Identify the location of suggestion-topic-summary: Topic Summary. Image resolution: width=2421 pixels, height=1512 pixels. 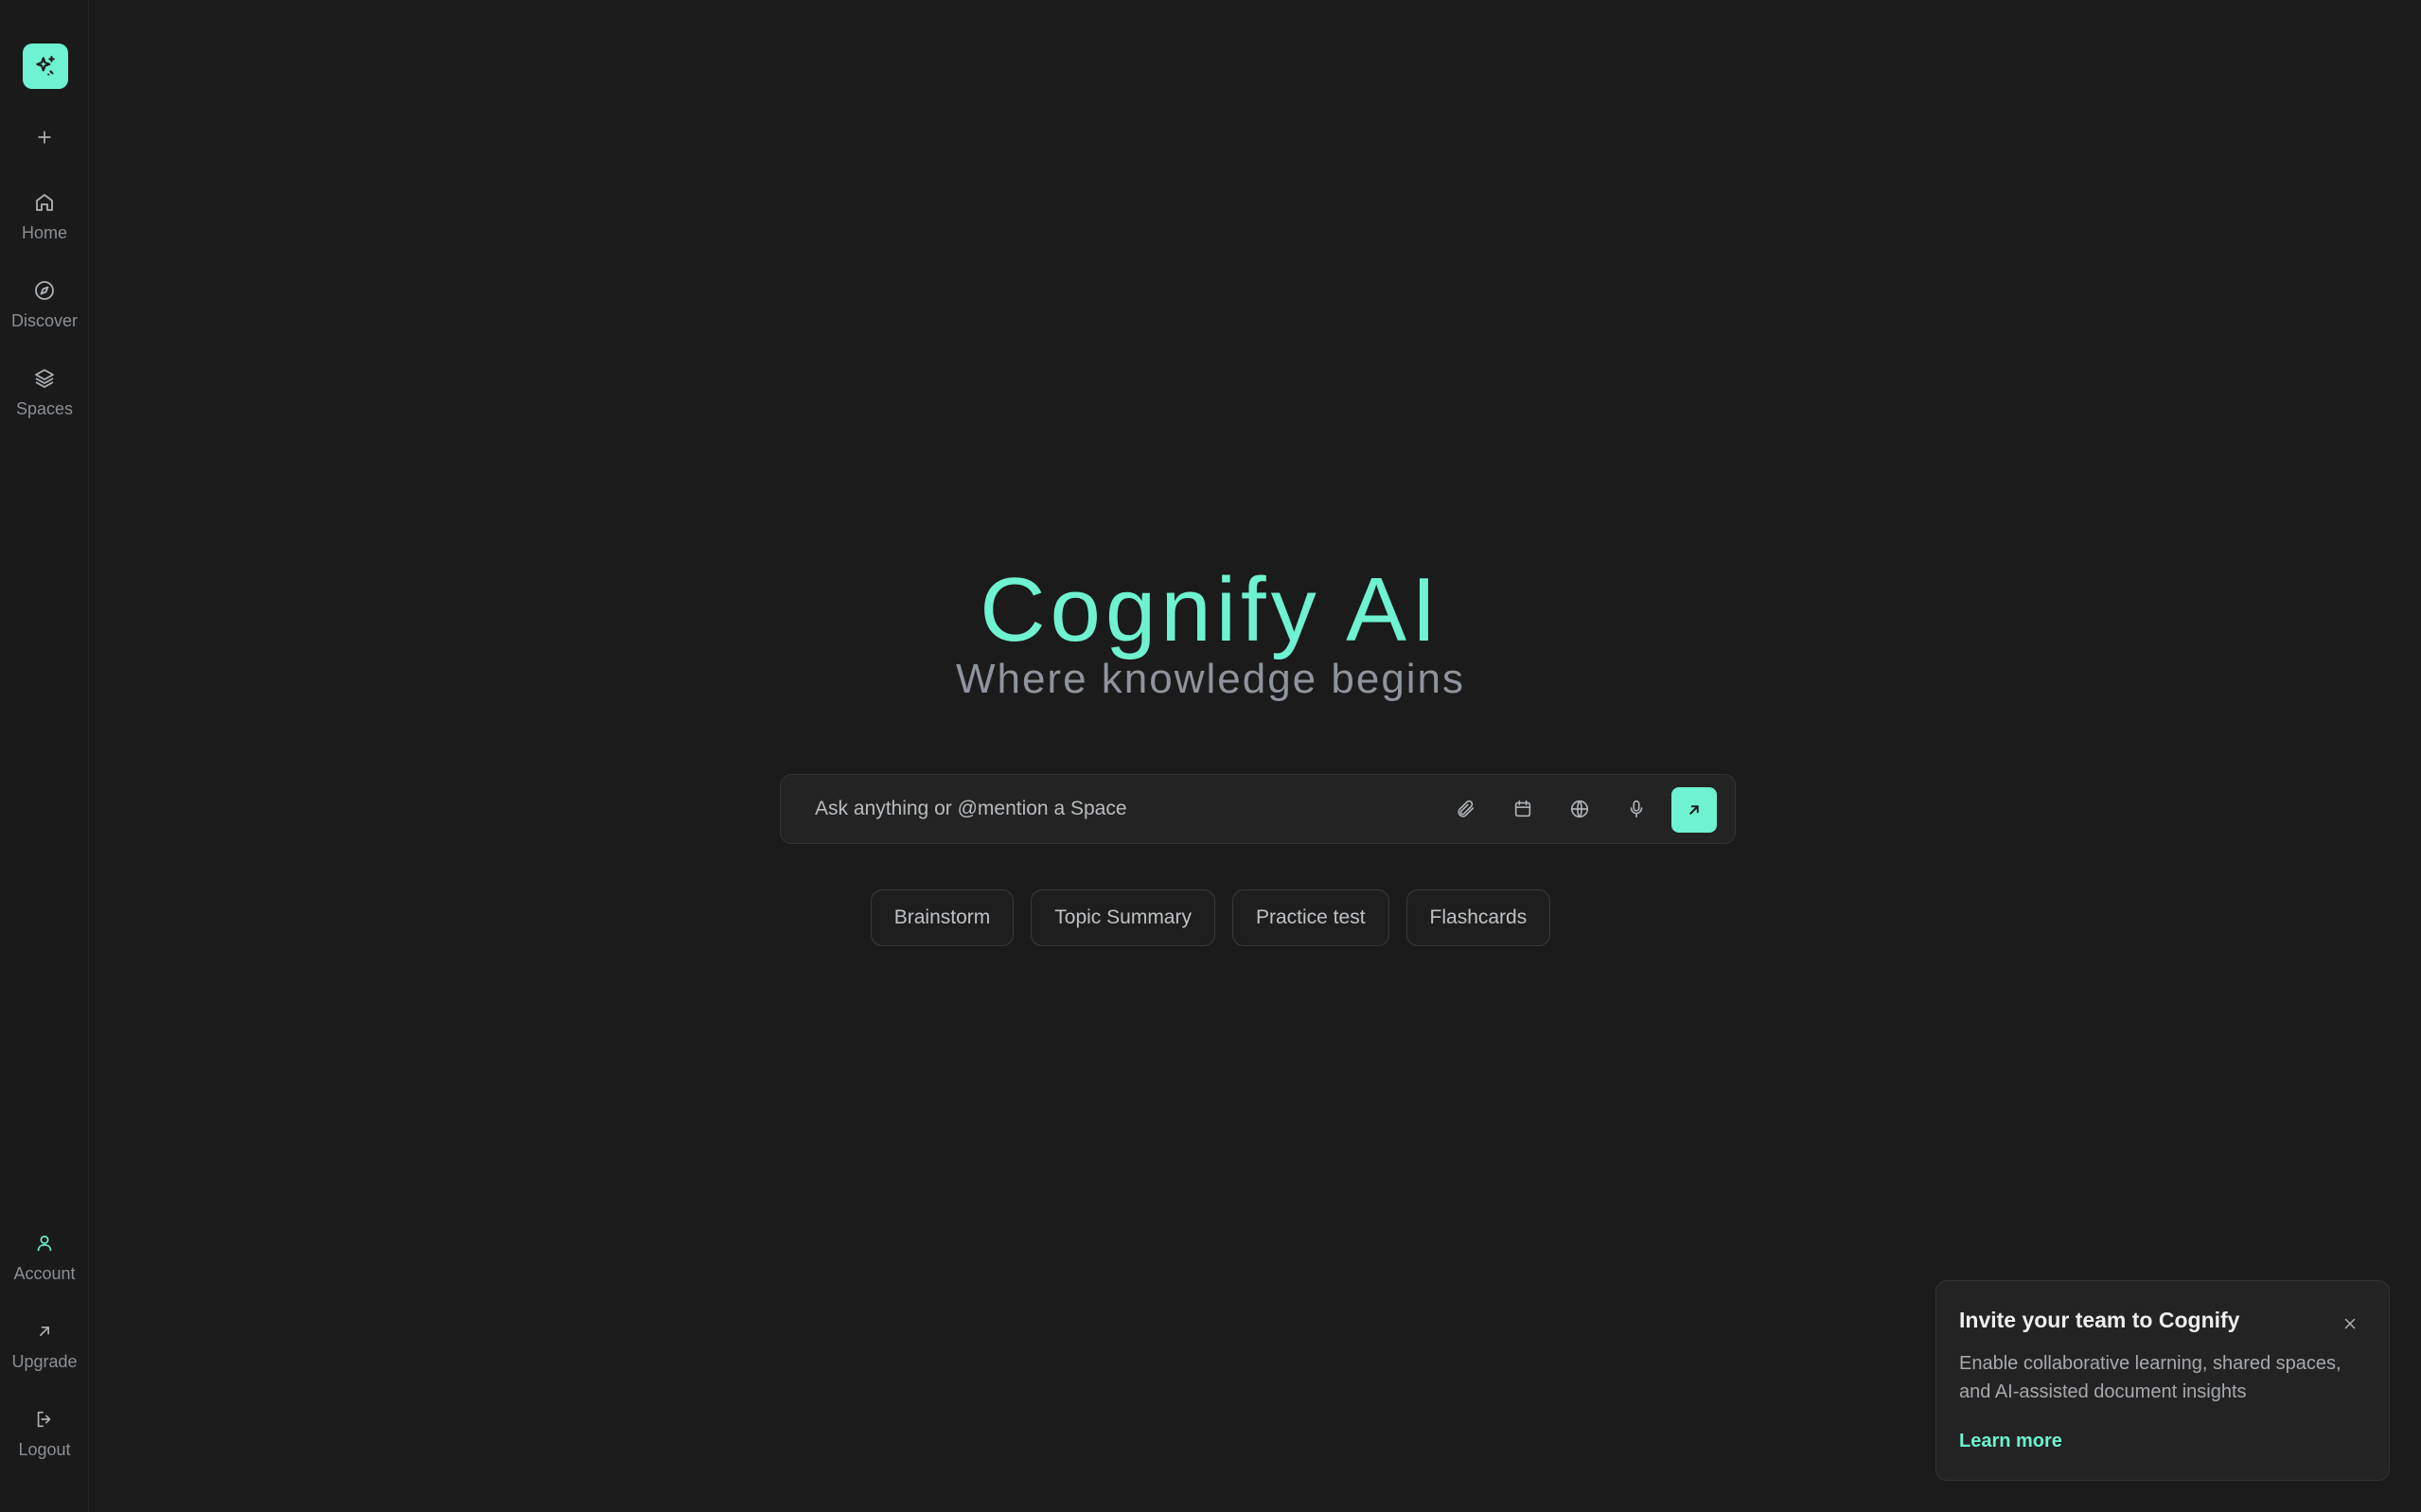
(1123, 918).